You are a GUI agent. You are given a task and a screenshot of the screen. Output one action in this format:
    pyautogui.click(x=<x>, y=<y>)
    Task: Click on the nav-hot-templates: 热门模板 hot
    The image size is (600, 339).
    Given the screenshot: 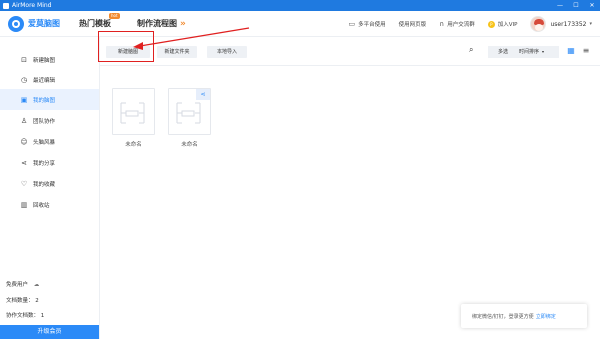 What is the action you would take?
    pyautogui.click(x=99, y=21)
    